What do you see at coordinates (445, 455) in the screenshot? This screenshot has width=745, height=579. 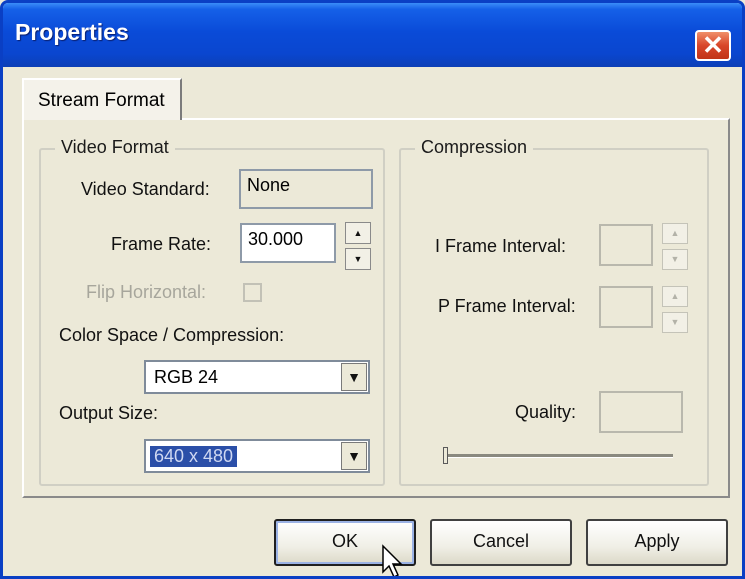 I see `quality-slider-thumb` at bounding box center [445, 455].